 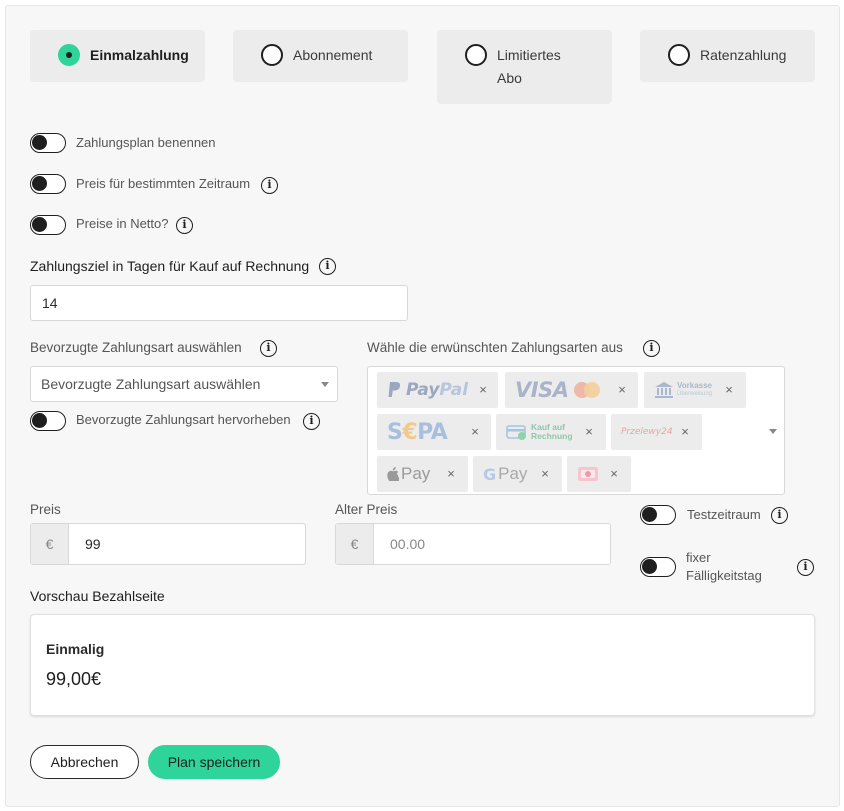 What do you see at coordinates (48, 421) in the screenshot?
I see `toggle-highlight-payment` at bounding box center [48, 421].